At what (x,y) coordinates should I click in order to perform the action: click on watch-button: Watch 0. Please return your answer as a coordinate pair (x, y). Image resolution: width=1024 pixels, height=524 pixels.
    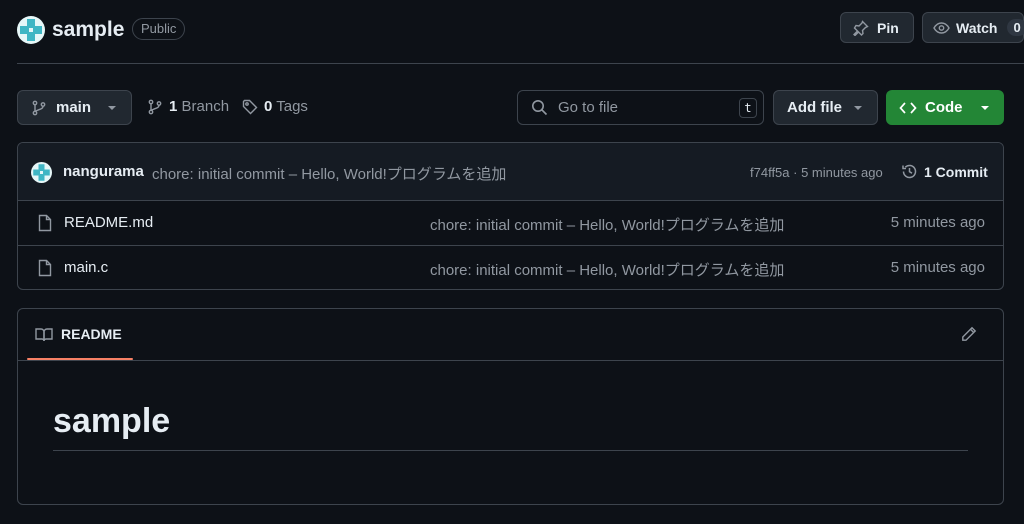
    Looking at the image, I should click on (973, 27).